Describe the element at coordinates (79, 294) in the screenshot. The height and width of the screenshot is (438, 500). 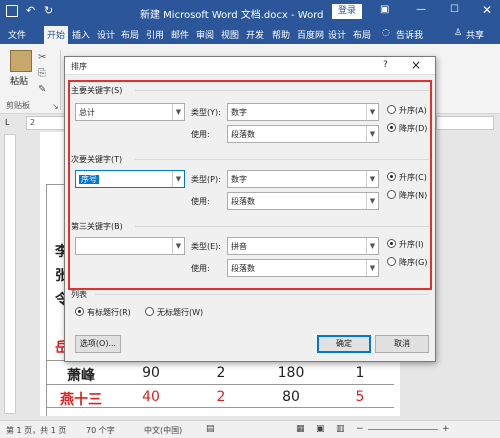
I see `list-heading: 列表` at that location.